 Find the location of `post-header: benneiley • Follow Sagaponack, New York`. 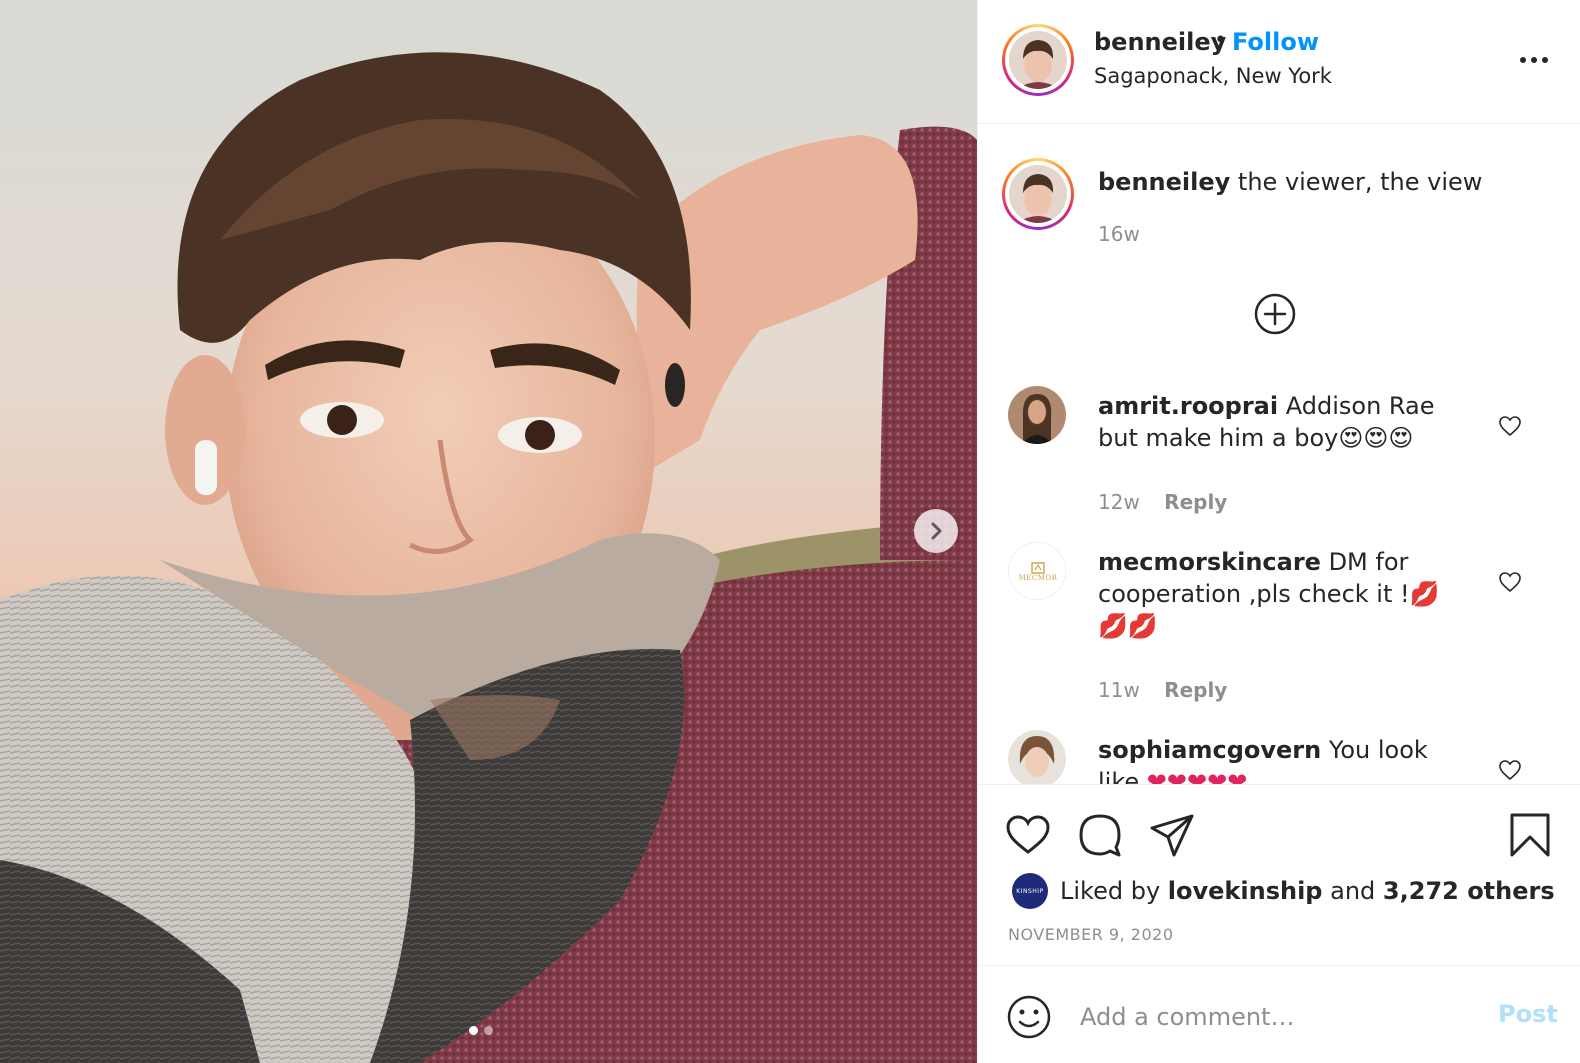

post-header: benneiley • Follow Sagaponack, New York is located at coordinates (1279, 62).